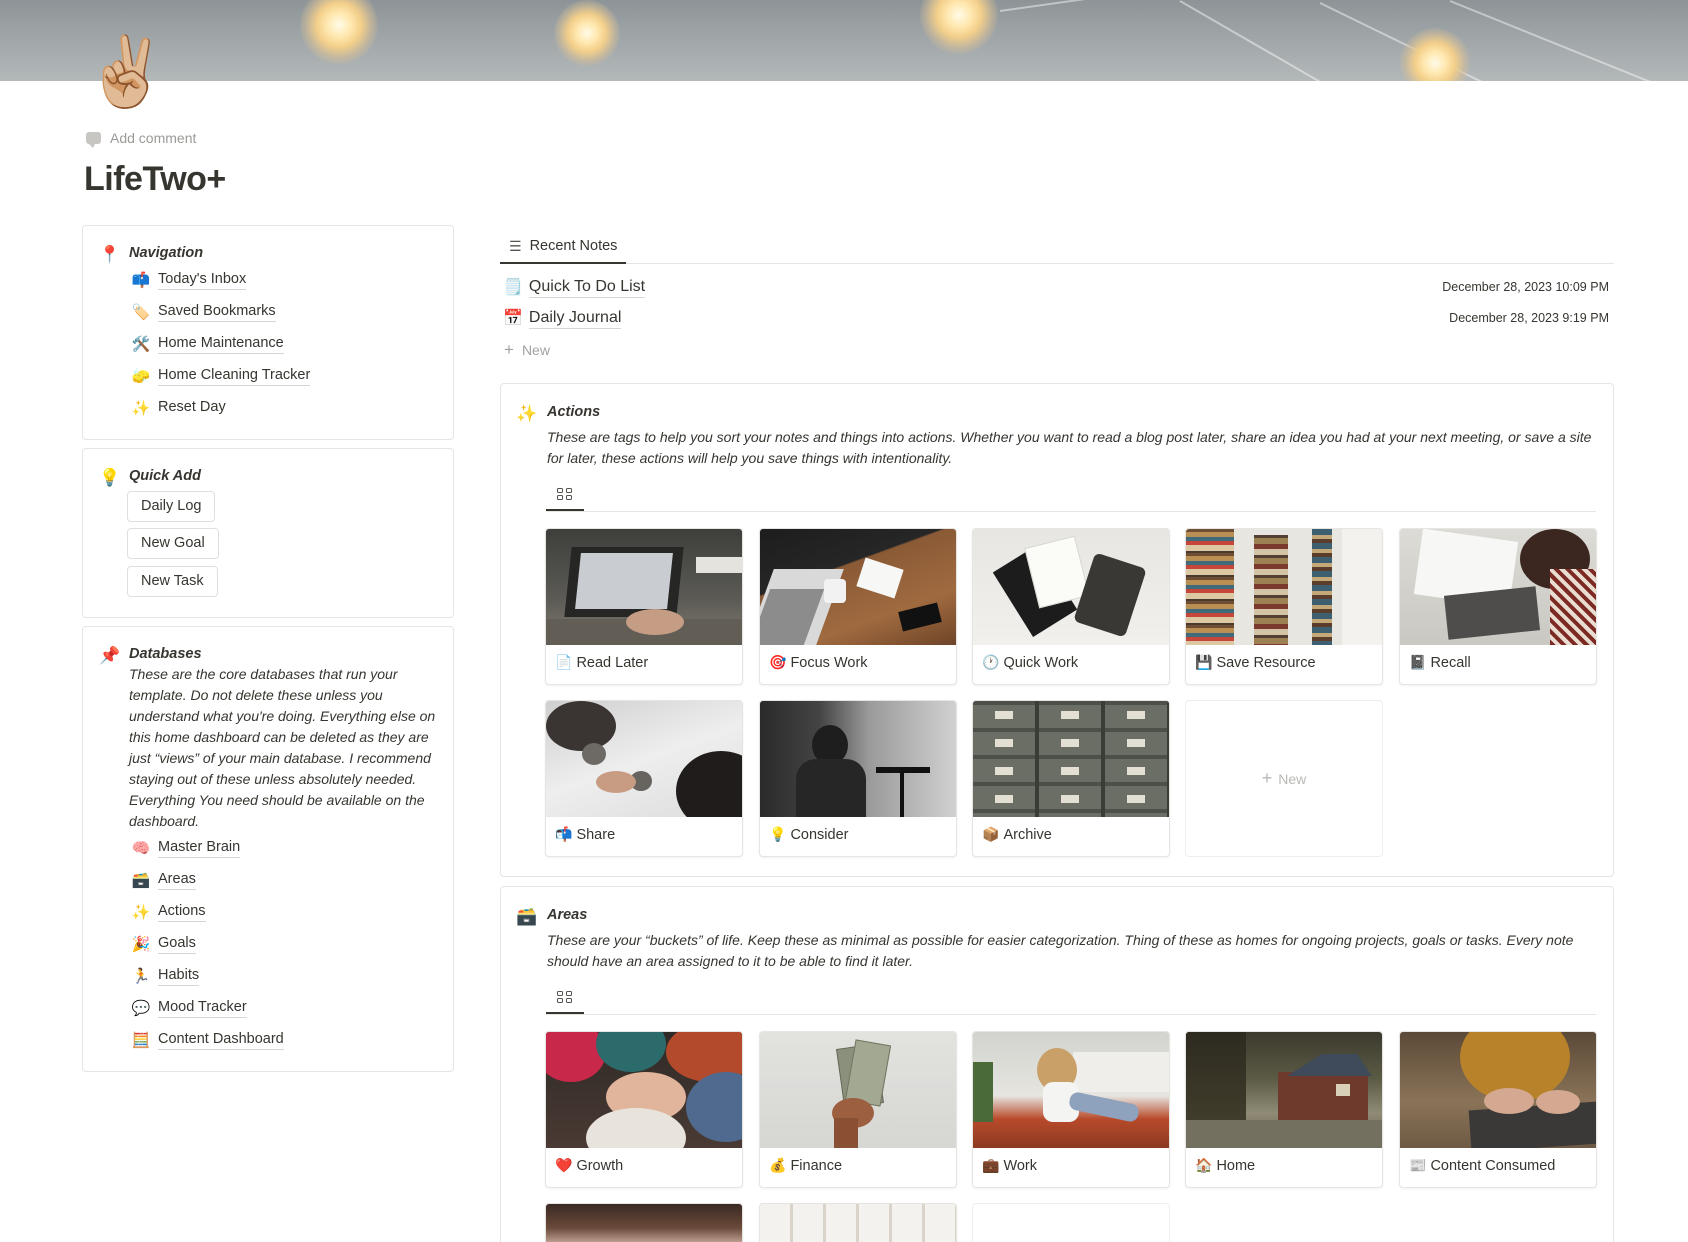 The height and width of the screenshot is (1242, 1688). I want to click on card-finance: 💰 Finance, so click(858, 1109).